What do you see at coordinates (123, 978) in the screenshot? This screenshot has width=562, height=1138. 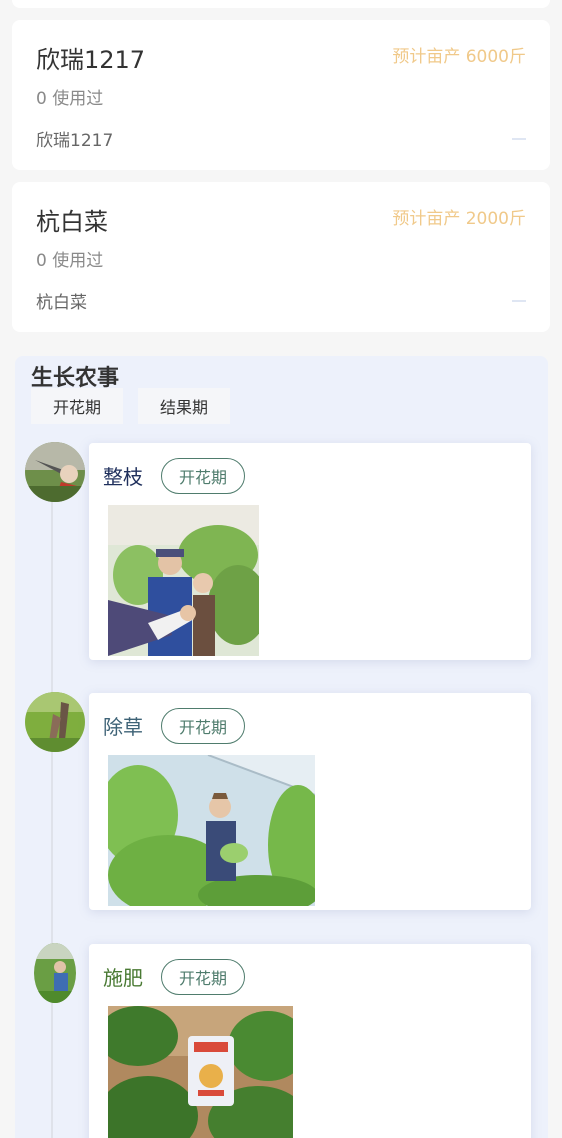 I see `event-name: 施肥` at bounding box center [123, 978].